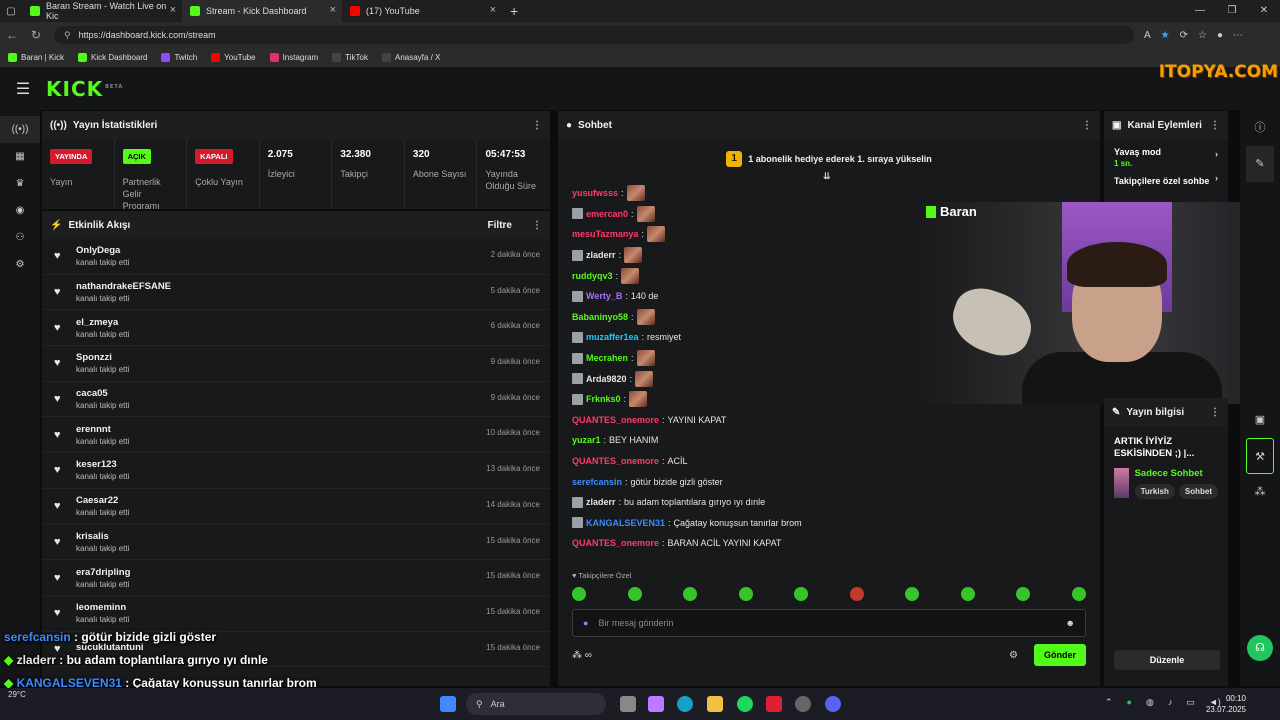 This screenshot has height=720, width=1280. What do you see at coordinates (829, 420) in the screenshot?
I see `chat-message: QUANTES_onemore: YAYINI KAPAT` at bounding box center [829, 420].